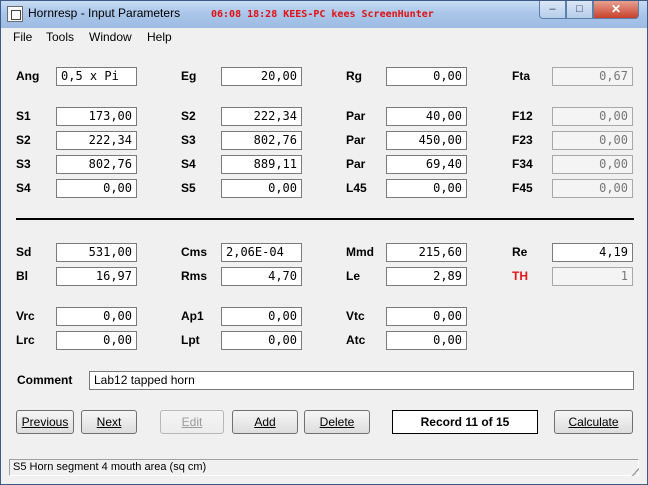 This screenshot has height=485, width=648. Describe the element at coordinates (592, 276) in the screenshot. I see `field-th: 1` at that location.